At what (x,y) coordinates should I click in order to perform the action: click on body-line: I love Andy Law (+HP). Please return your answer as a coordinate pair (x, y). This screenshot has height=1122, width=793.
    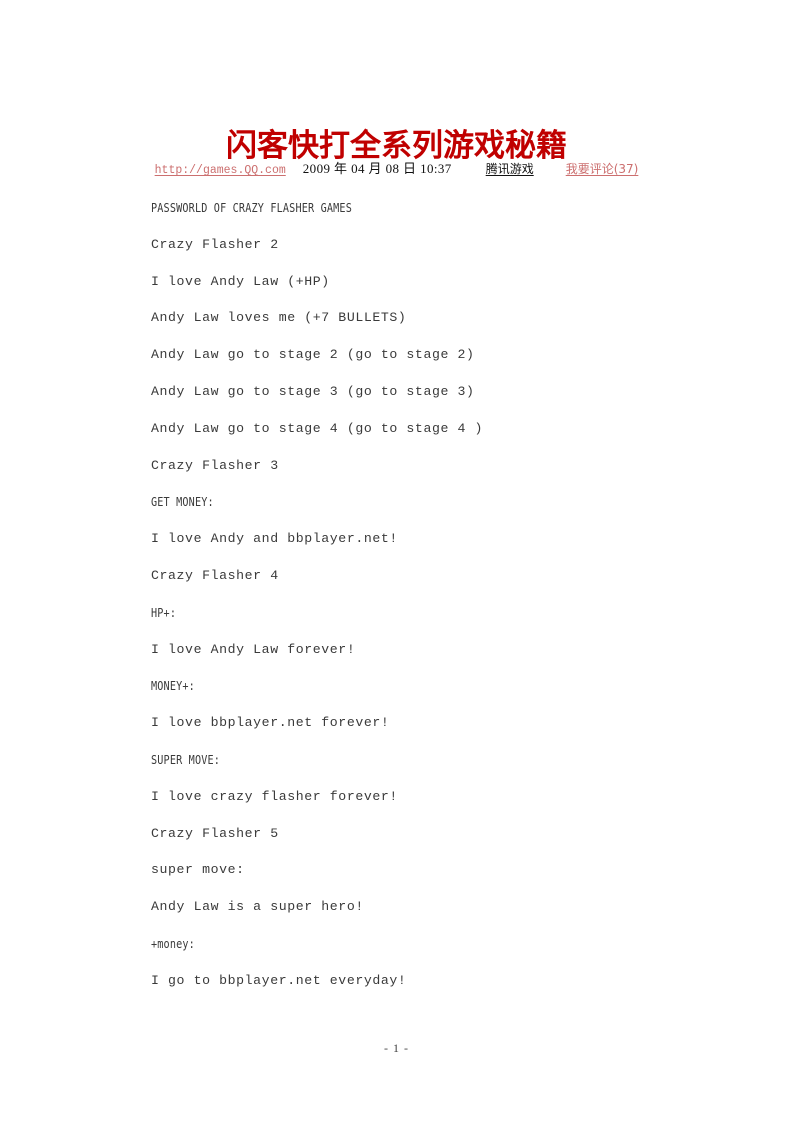
    Looking at the image, I should click on (240, 281).